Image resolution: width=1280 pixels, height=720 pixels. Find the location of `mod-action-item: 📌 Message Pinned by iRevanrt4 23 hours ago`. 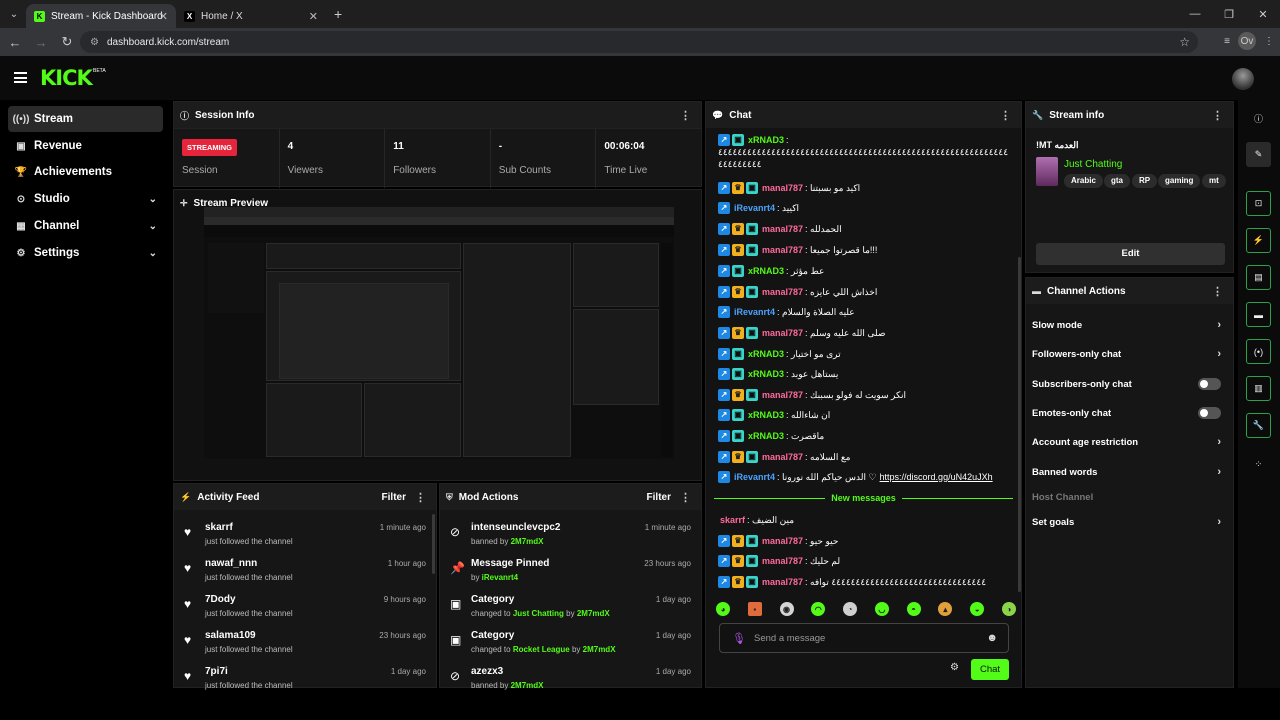

mod-action-item: 📌 Message Pinned by iRevanrt4 23 hours ago is located at coordinates (570, 569).